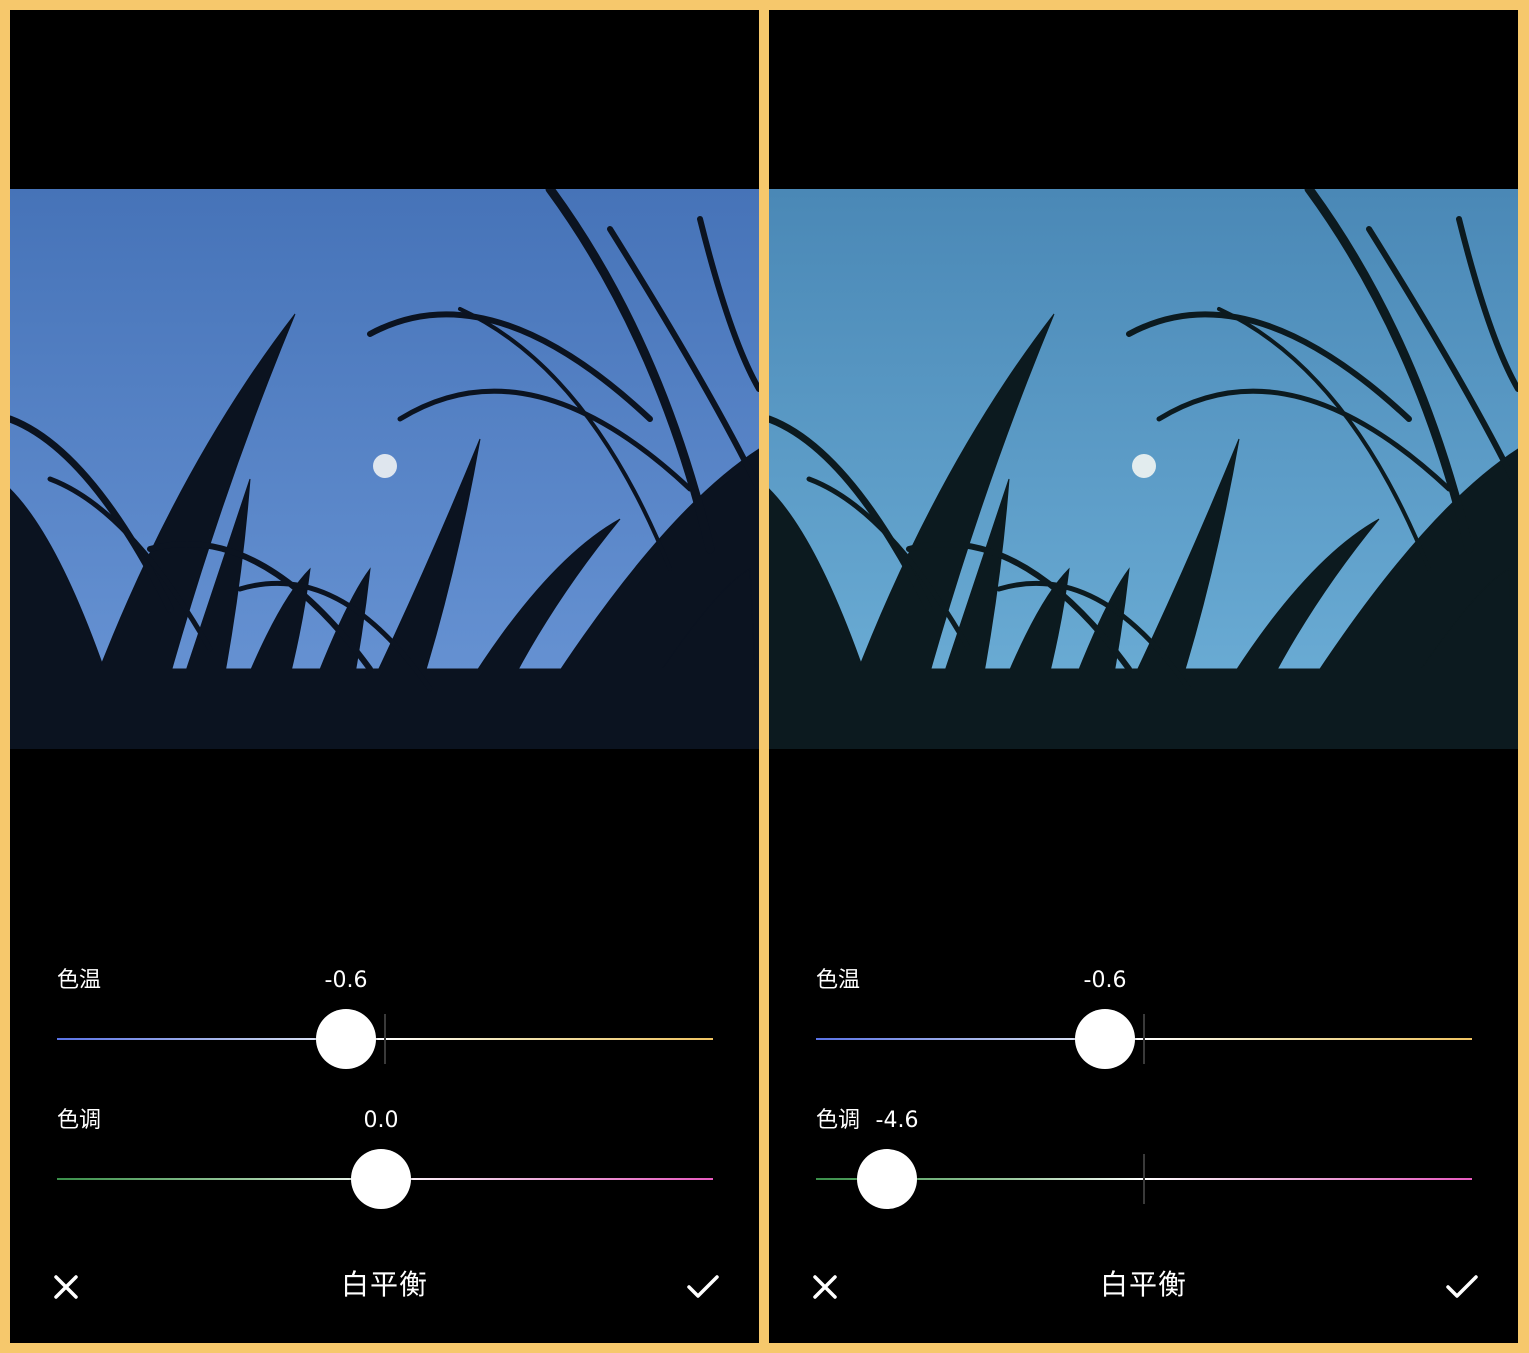 Image resolution: width=1529 pixels, height=1353 pixels. I want to click on tint-value: 0.0, so click(381, 1120).